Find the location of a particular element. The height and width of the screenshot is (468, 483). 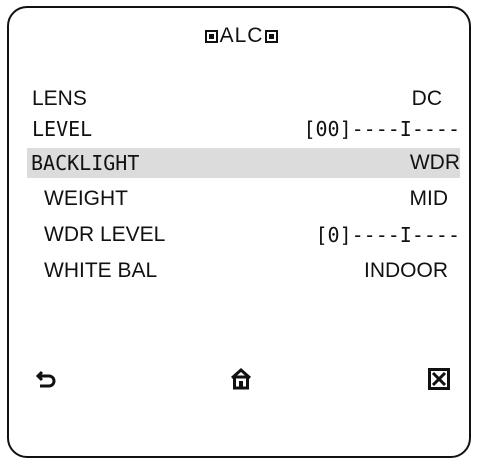

menu-item-label: LENS is located at coordinates (59, 98).